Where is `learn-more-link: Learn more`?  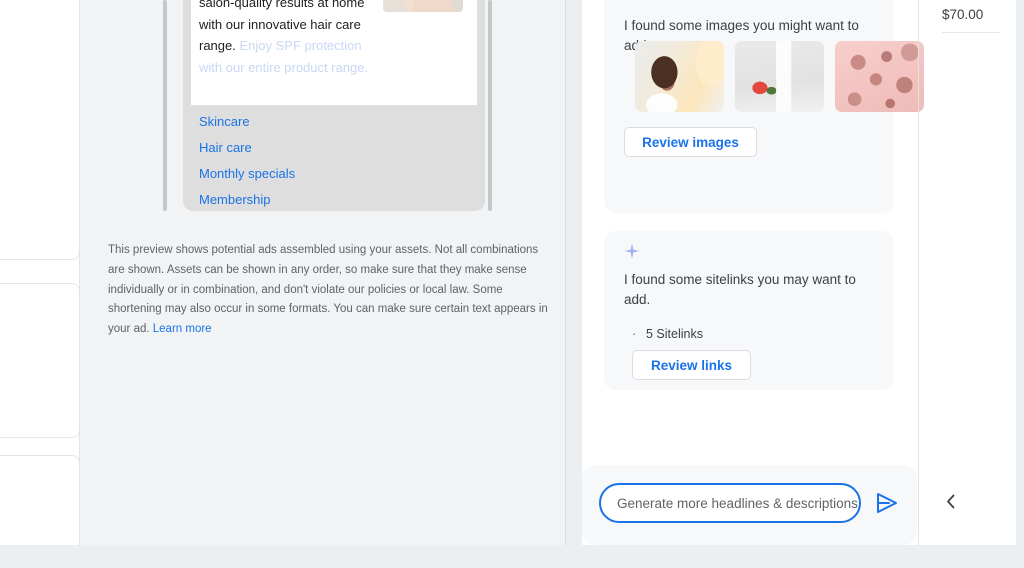 learn-more-link: Learn more is located at coordinates (182, 329).